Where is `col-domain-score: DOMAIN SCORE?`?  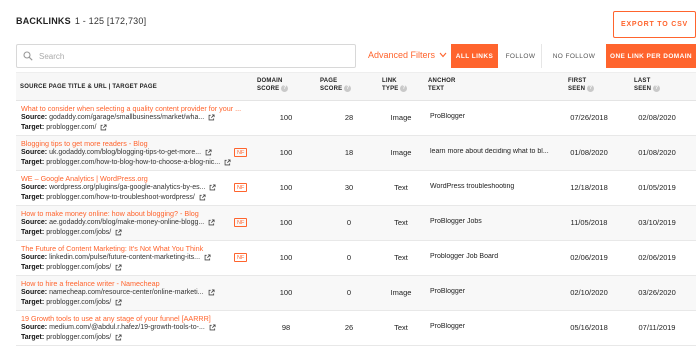 col-domain-score: DOMAIN SCORE? is located at coordinates (273, 85).